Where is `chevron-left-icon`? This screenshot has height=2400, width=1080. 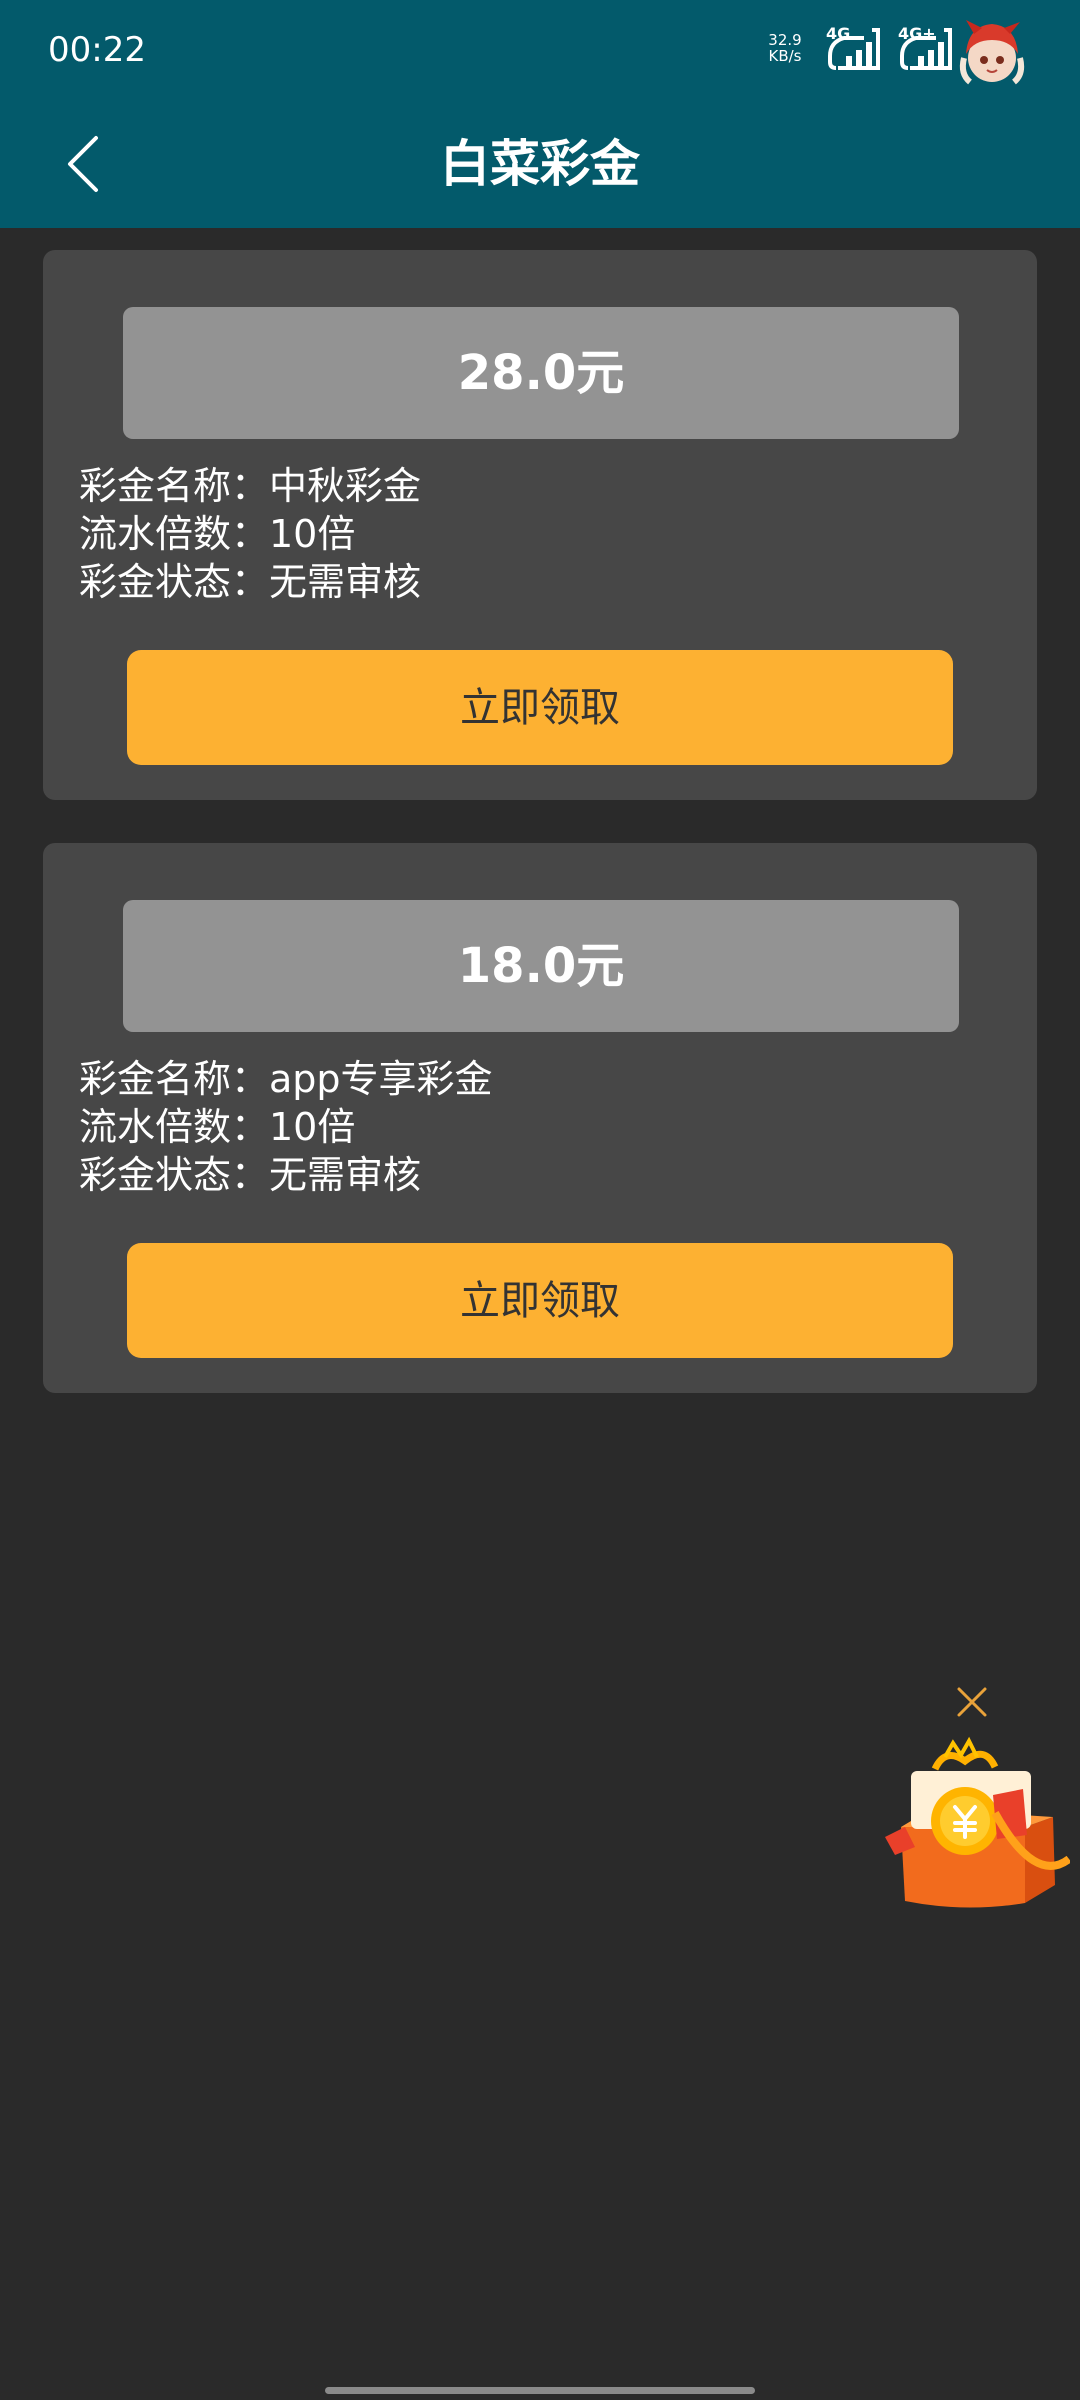
chevron-left-icon is located at coordinates (96, 164).